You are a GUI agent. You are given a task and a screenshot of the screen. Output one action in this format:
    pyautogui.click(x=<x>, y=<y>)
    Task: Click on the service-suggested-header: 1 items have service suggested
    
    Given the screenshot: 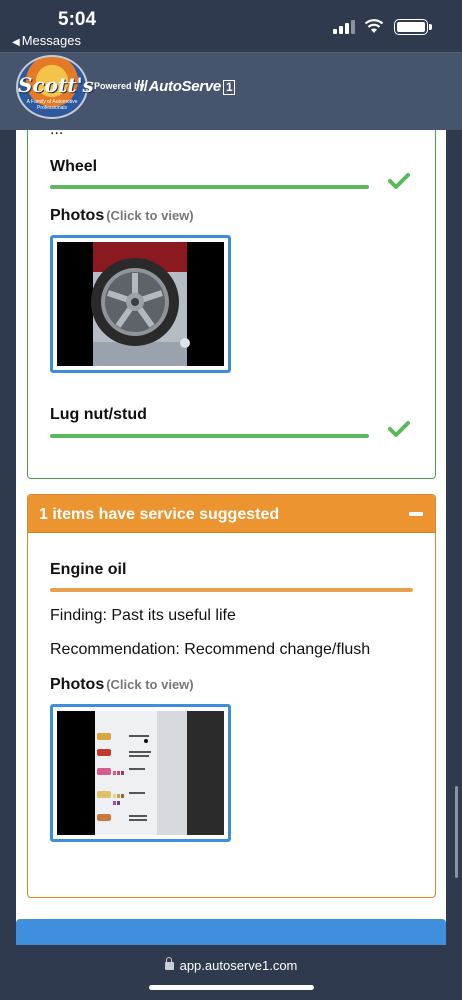 What is the action you would take?
    pyautogui.click(x=231, y=514)
    